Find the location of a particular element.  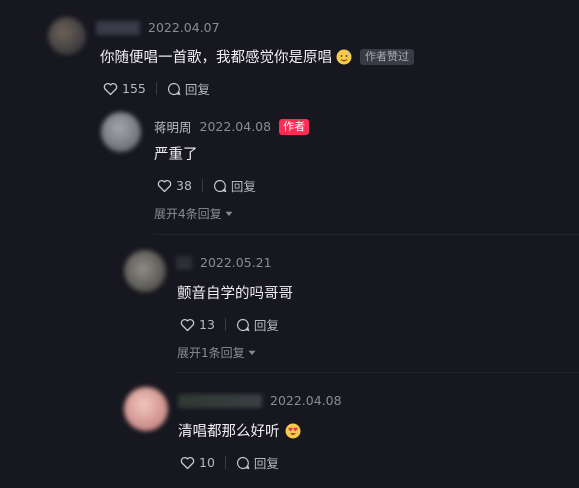

comment-actions: 155 回复 is located at coordinates (156, 88).